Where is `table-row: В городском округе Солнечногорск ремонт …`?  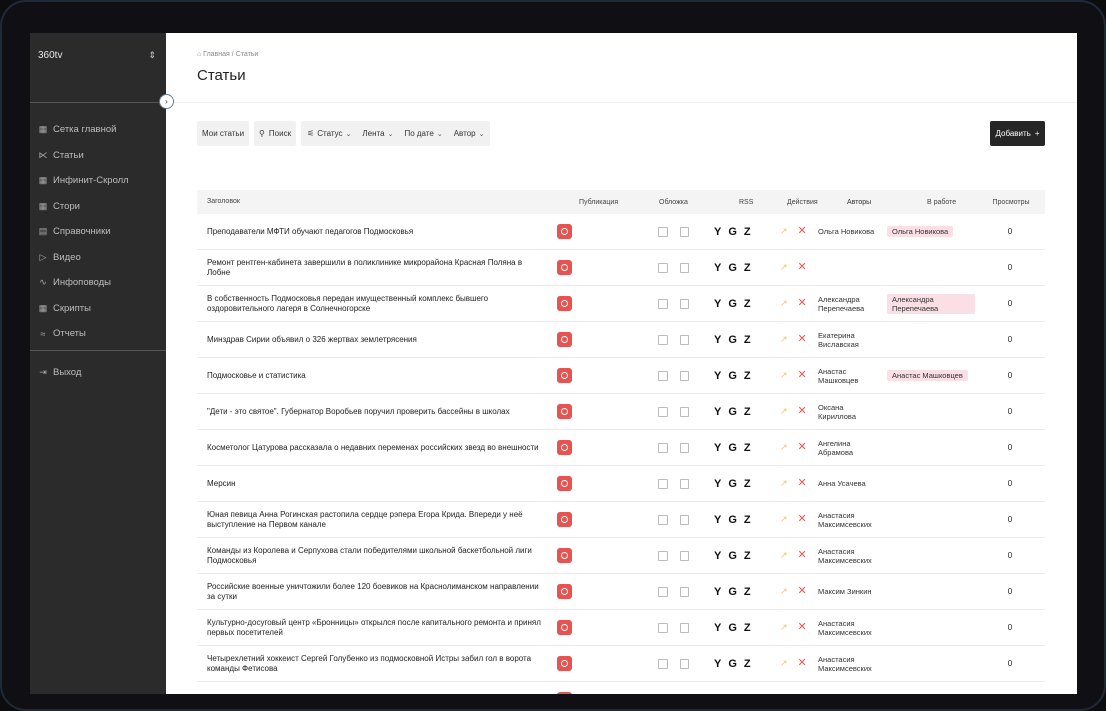 table-row: В городском округе Солнечногорск ремонт … is located at coordinates (621, 688).